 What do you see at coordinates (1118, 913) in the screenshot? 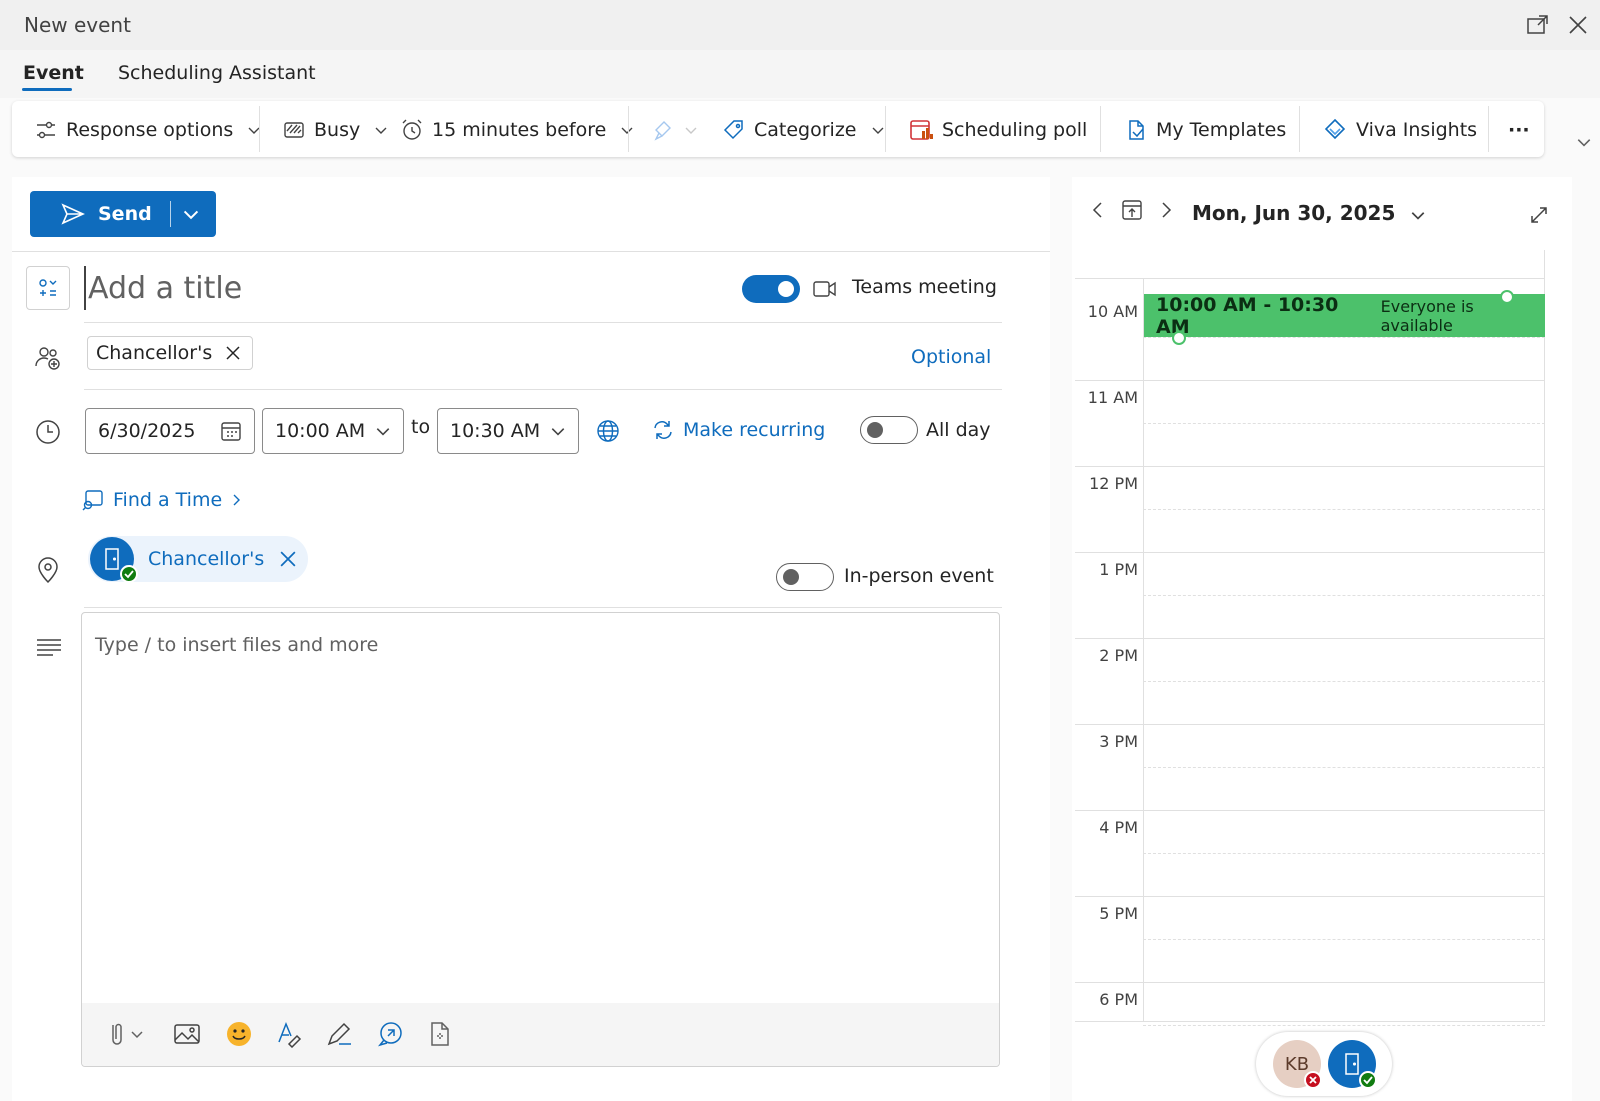
I see `hour-label: 5 PM` at bounding box center [1118, 913].